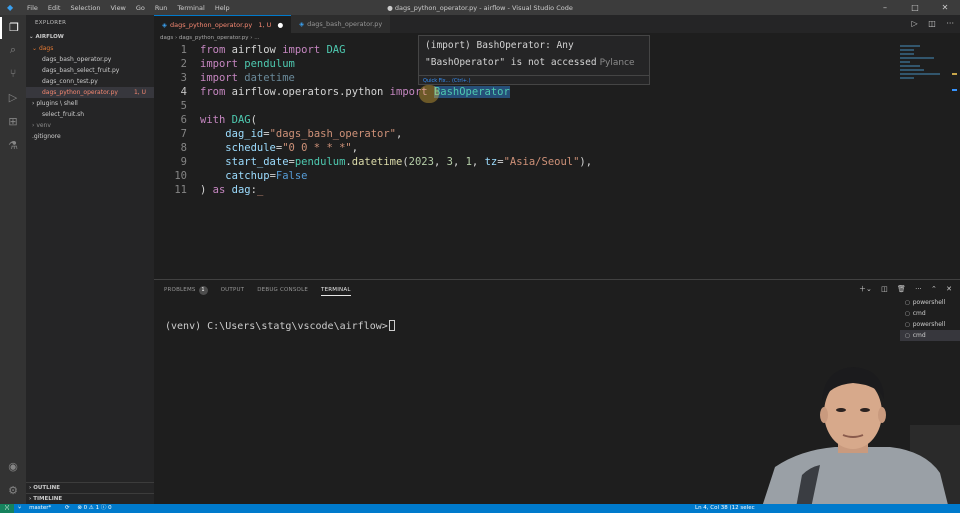 The image size is (960, 513). I want to click on terminal-name: cmd, so click(919, 335).